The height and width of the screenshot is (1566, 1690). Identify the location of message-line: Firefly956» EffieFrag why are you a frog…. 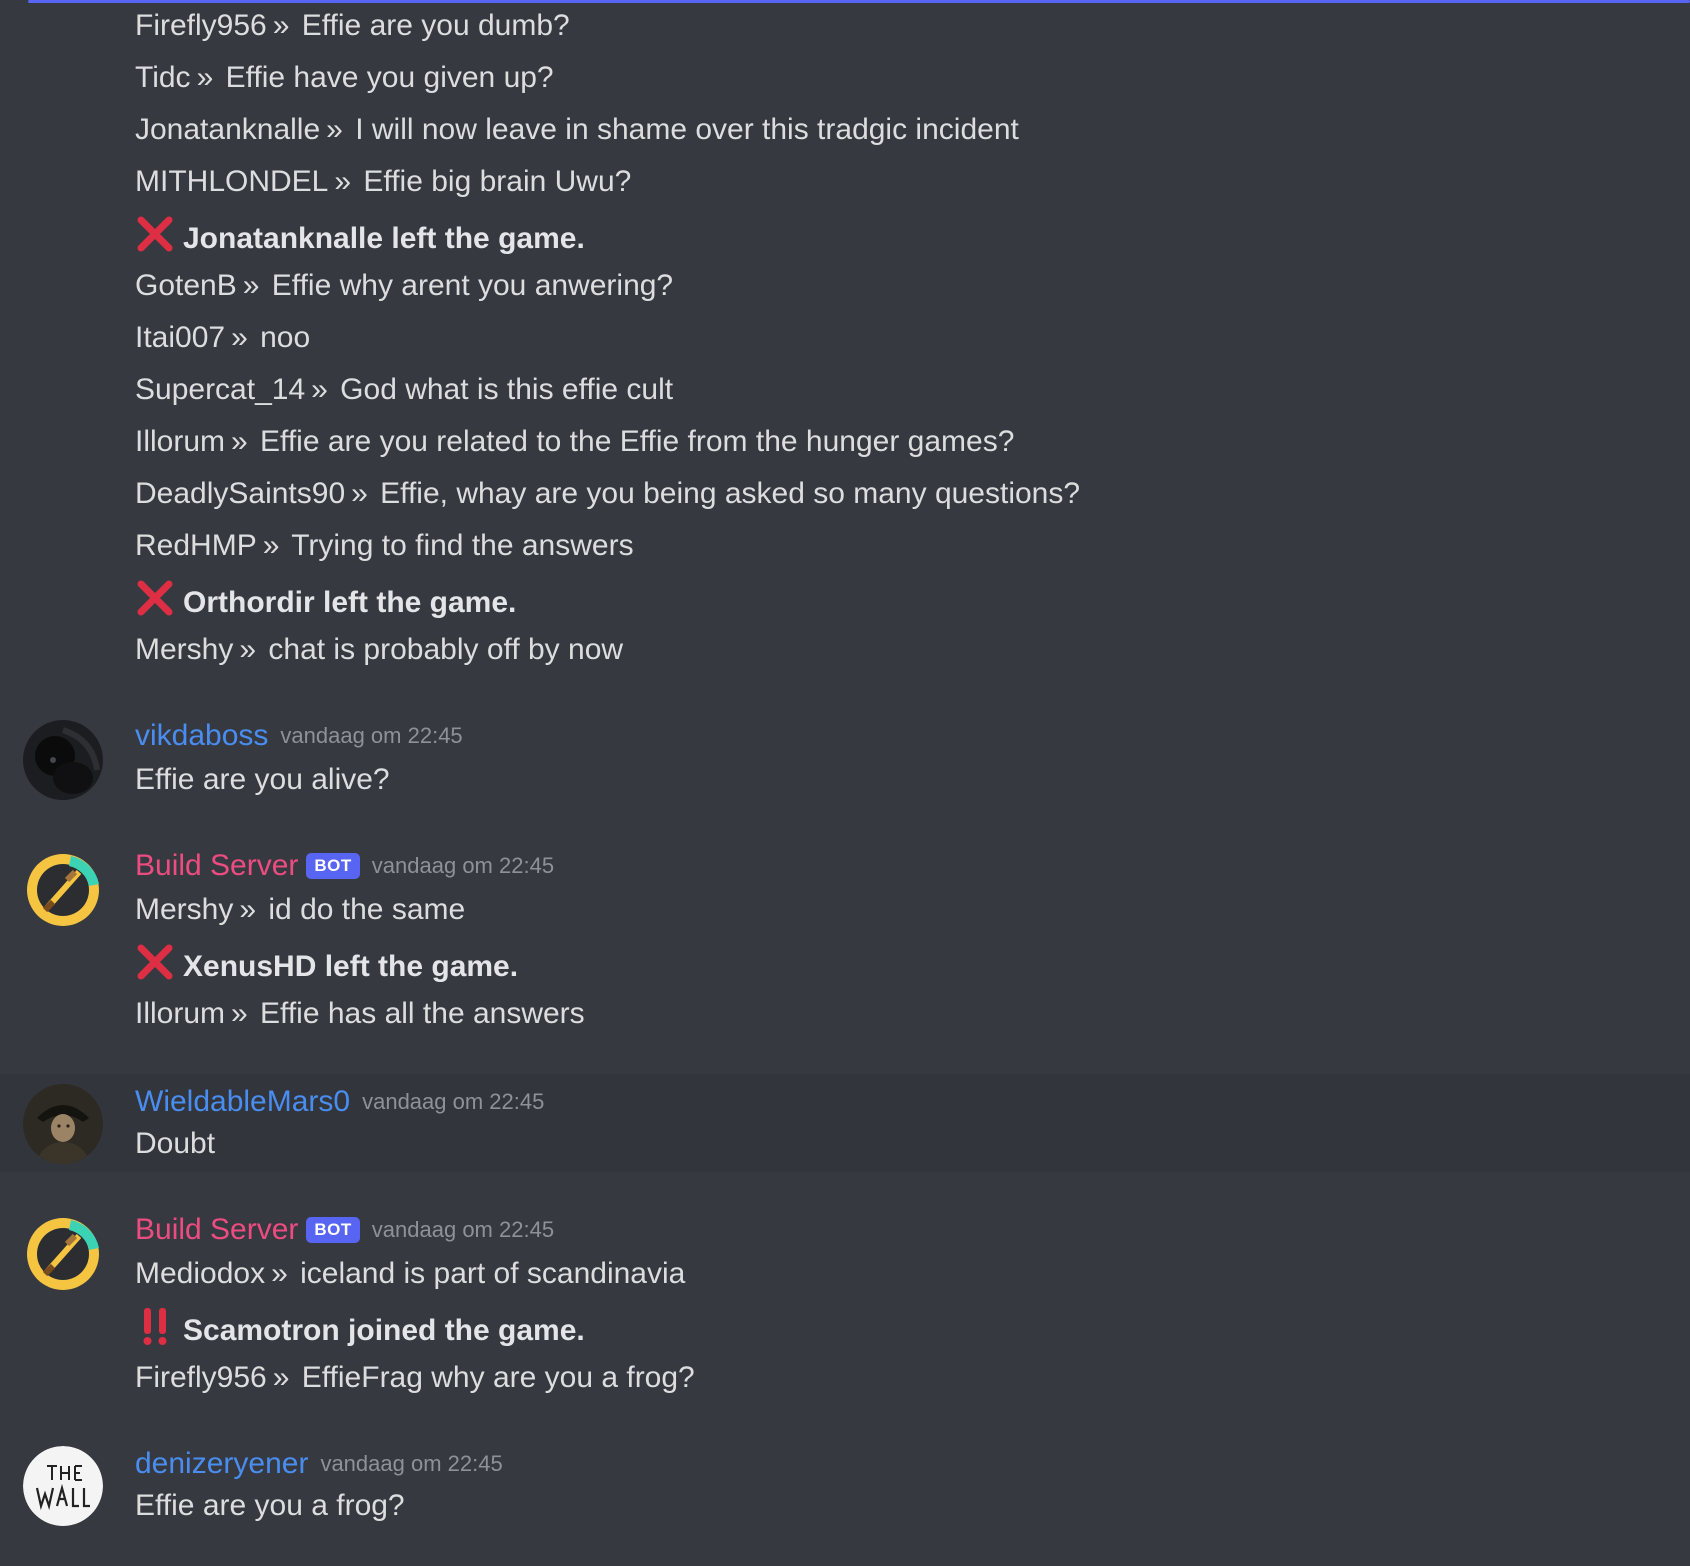
(415, 1377).